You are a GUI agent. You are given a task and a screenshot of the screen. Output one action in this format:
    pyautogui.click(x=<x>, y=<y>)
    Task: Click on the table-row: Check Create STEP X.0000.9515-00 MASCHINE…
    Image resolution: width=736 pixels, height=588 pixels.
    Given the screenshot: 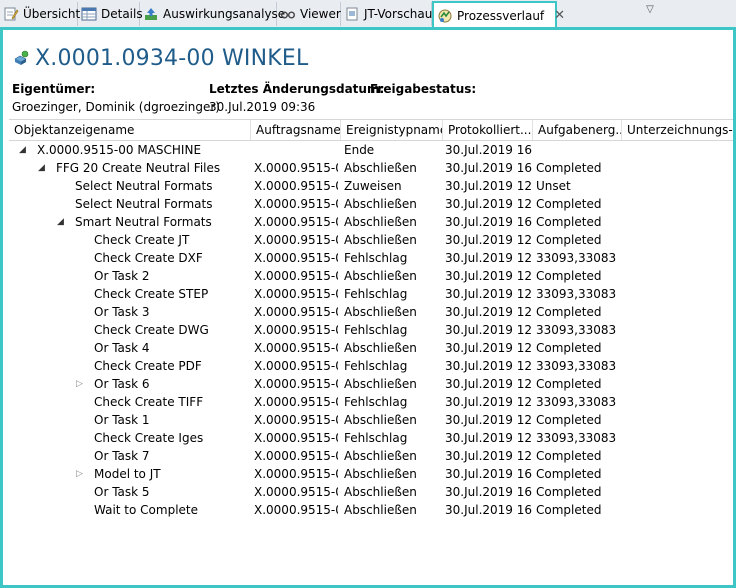 What is the action you would take?
    pyautogui.click(x=371, y=294)
    